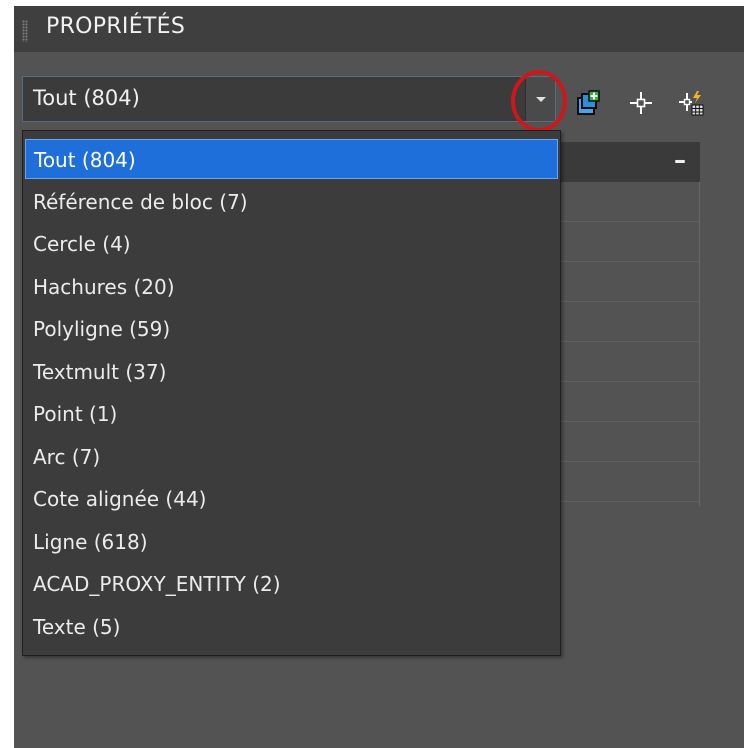 The height and width of the screenshot is (748, 744). What do you see at coordinates (291, 202) in the screenshot?
I see `dropdown-option: Référence de bloc (7)` at bounding box center [291, 202].